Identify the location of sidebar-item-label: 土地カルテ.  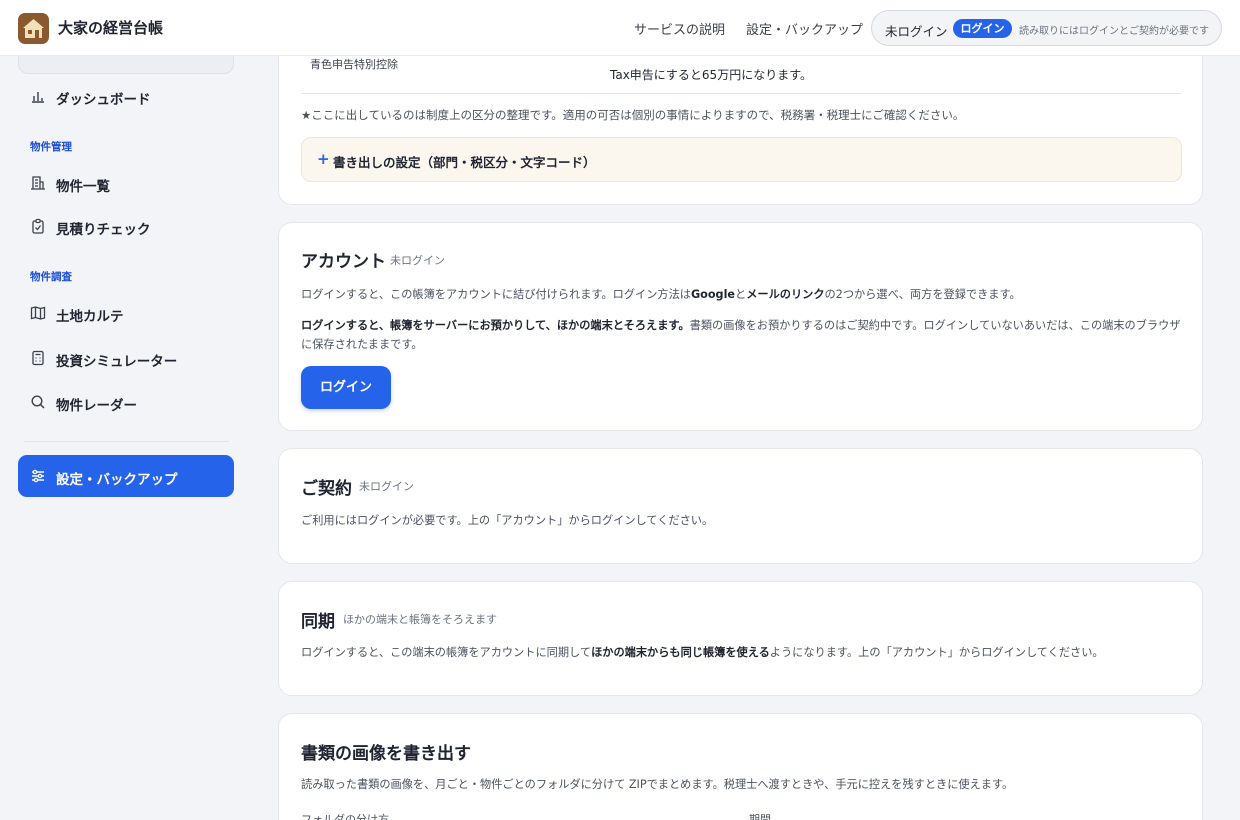
(90, 317).